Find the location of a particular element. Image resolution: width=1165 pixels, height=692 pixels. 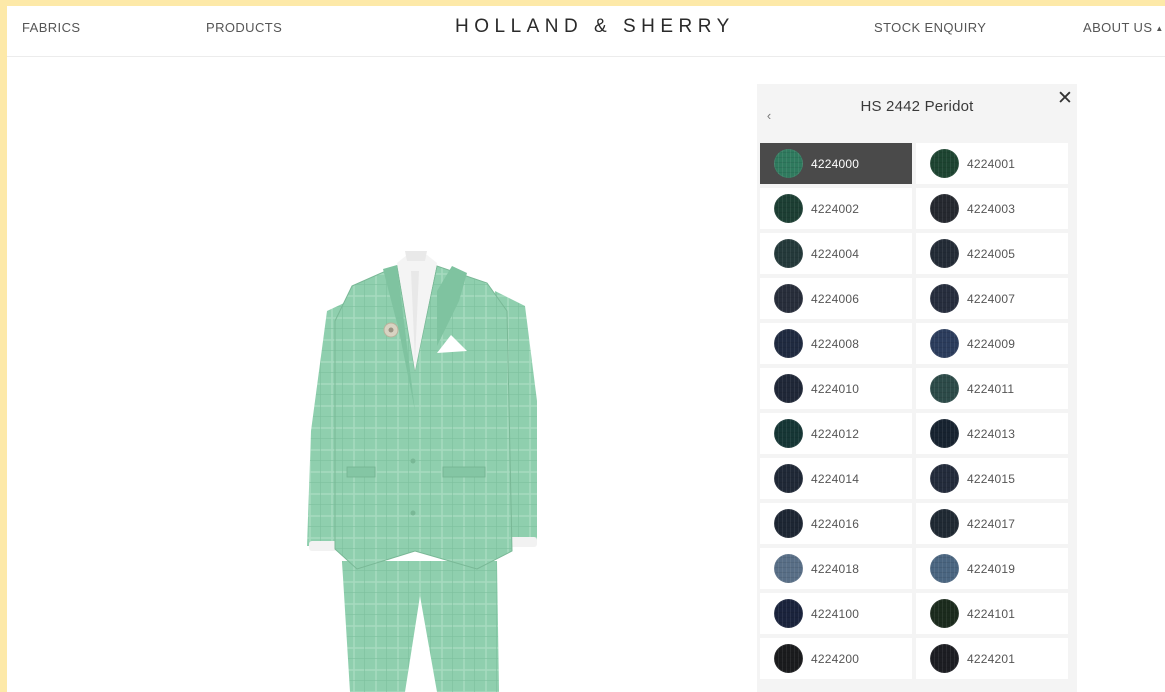

swatch-code-label: 4224002 is located at coordinates (835, 208).